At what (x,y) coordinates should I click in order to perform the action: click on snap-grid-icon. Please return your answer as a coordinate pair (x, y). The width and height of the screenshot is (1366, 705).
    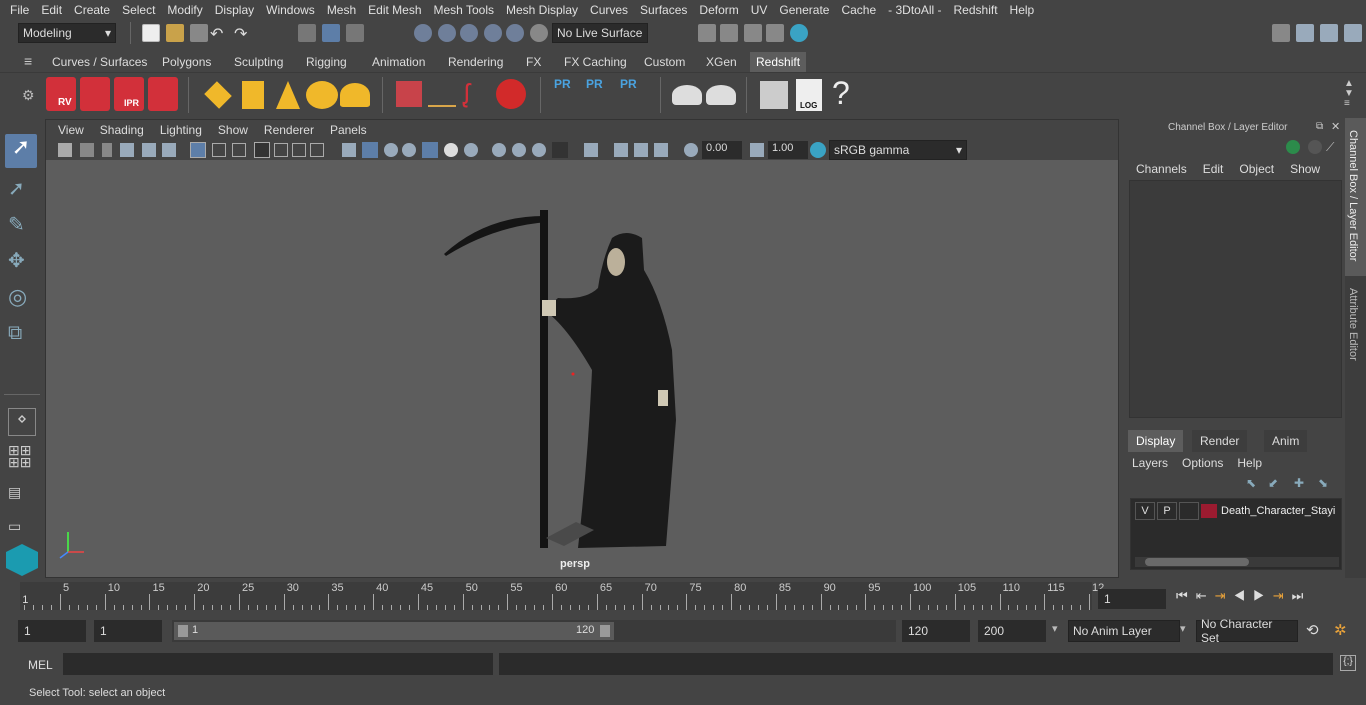
    Looking at the image, I should click on (423, 33).